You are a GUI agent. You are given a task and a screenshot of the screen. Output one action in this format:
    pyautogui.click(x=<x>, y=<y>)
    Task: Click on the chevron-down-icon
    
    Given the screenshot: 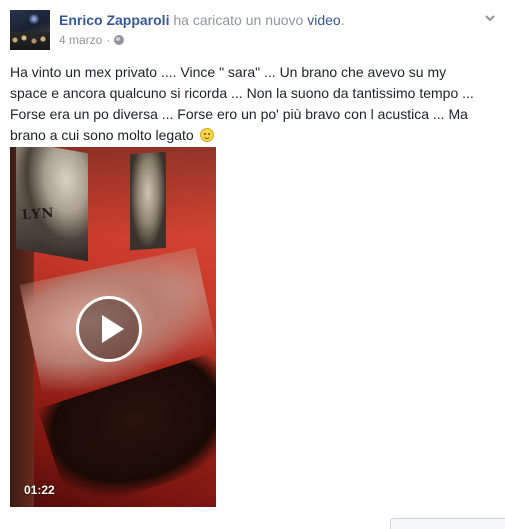 What is the action you would take?
    pyautogui.click(x=490, y=18)
    